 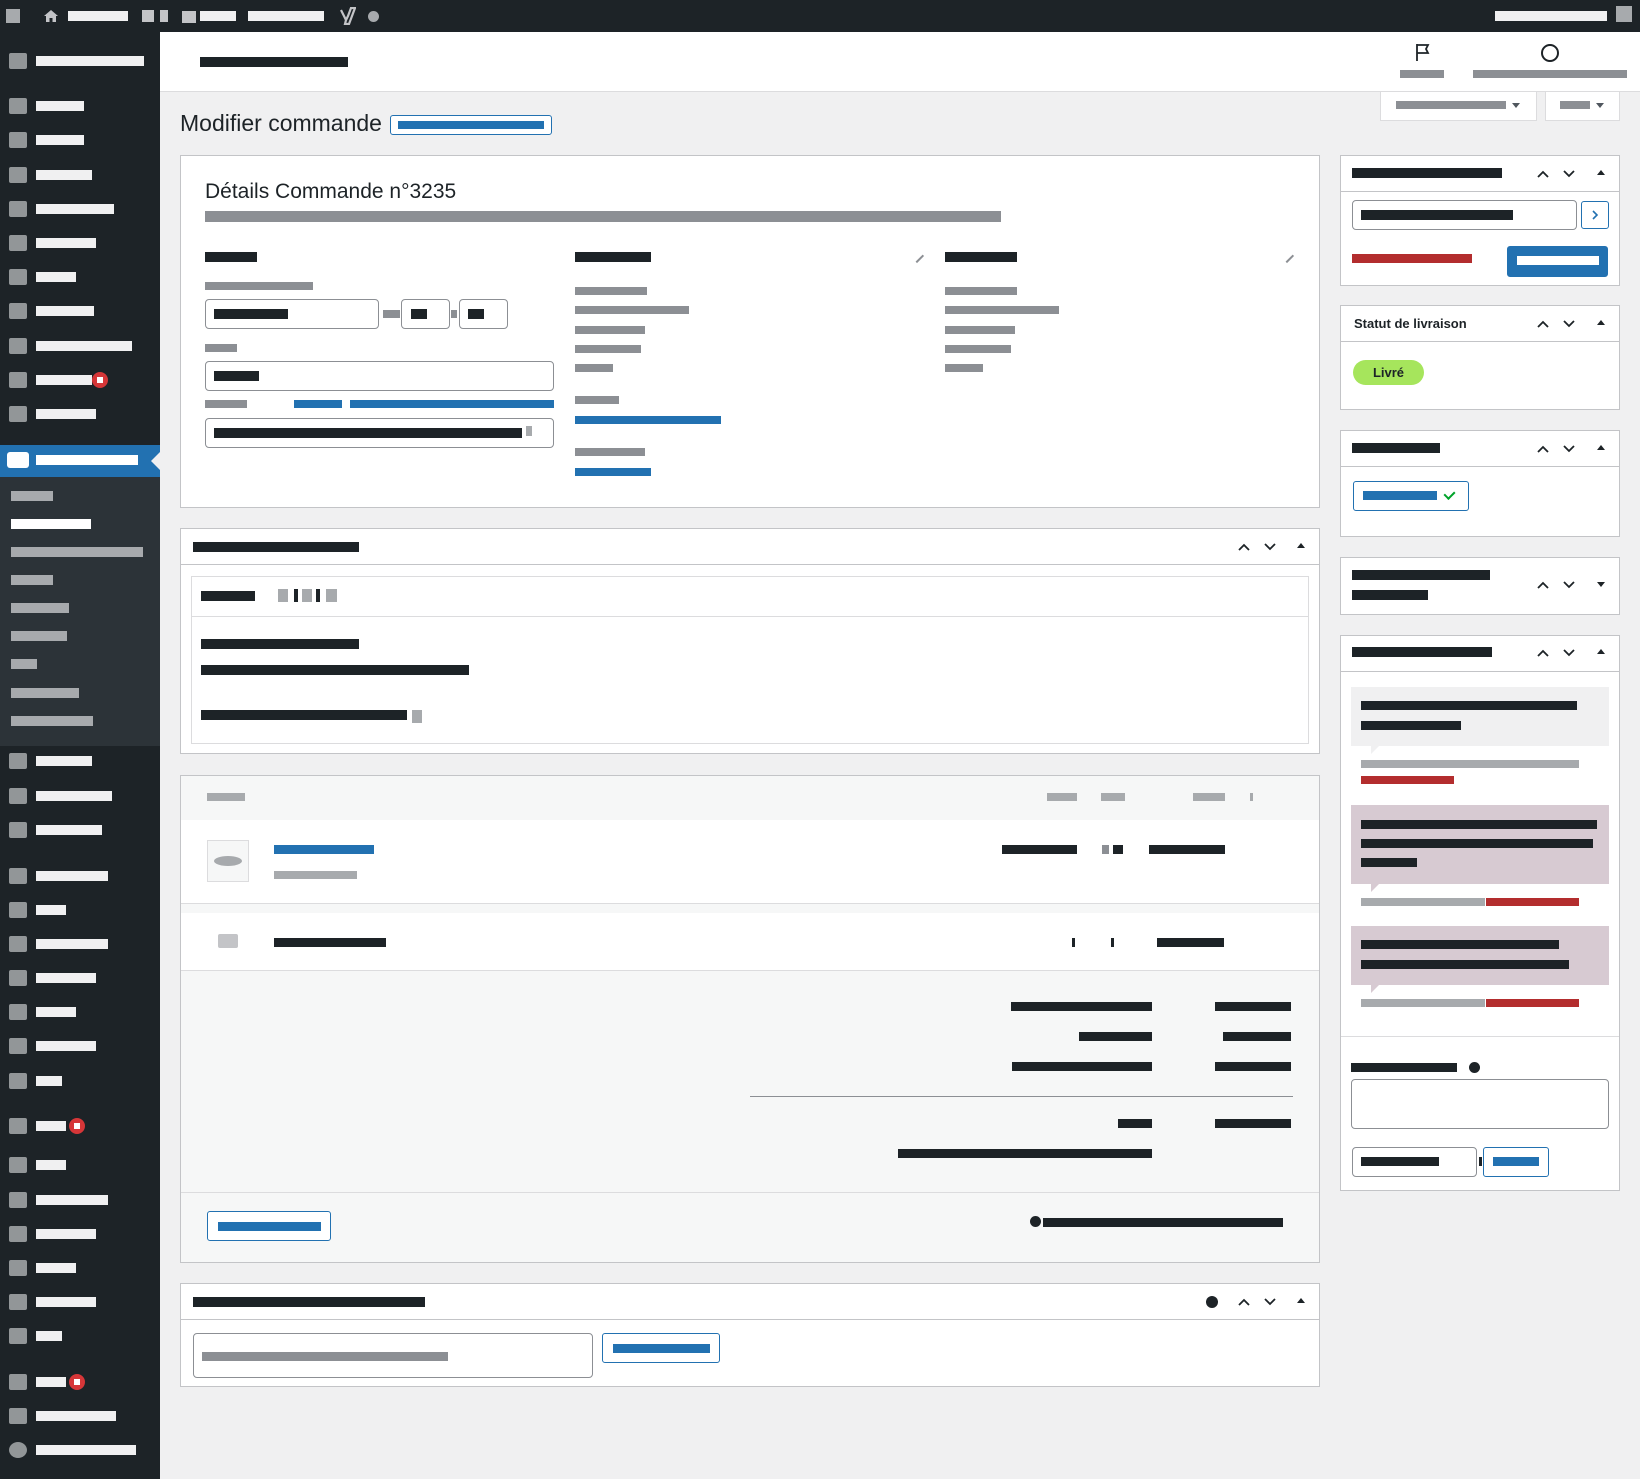 I want to click on plus-icon, so click(x=189, y=17).